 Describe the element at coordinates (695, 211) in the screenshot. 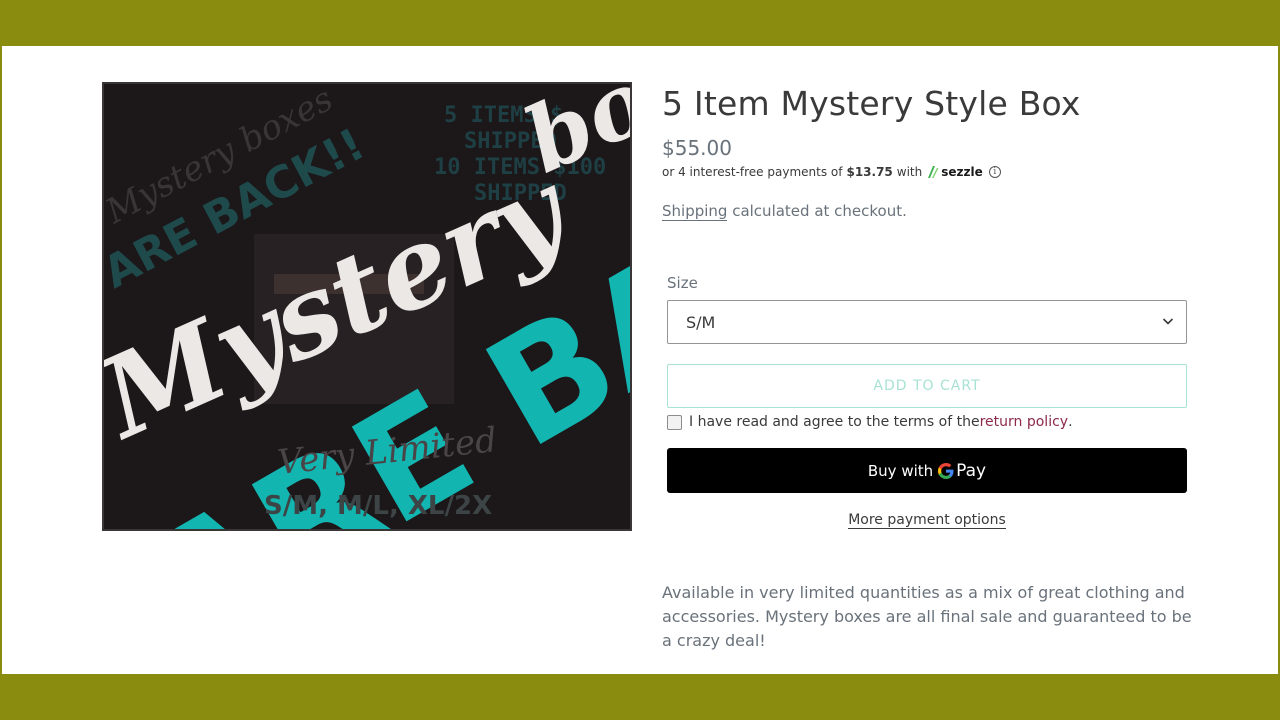

I see `shipping-link: Shipping` at that location.